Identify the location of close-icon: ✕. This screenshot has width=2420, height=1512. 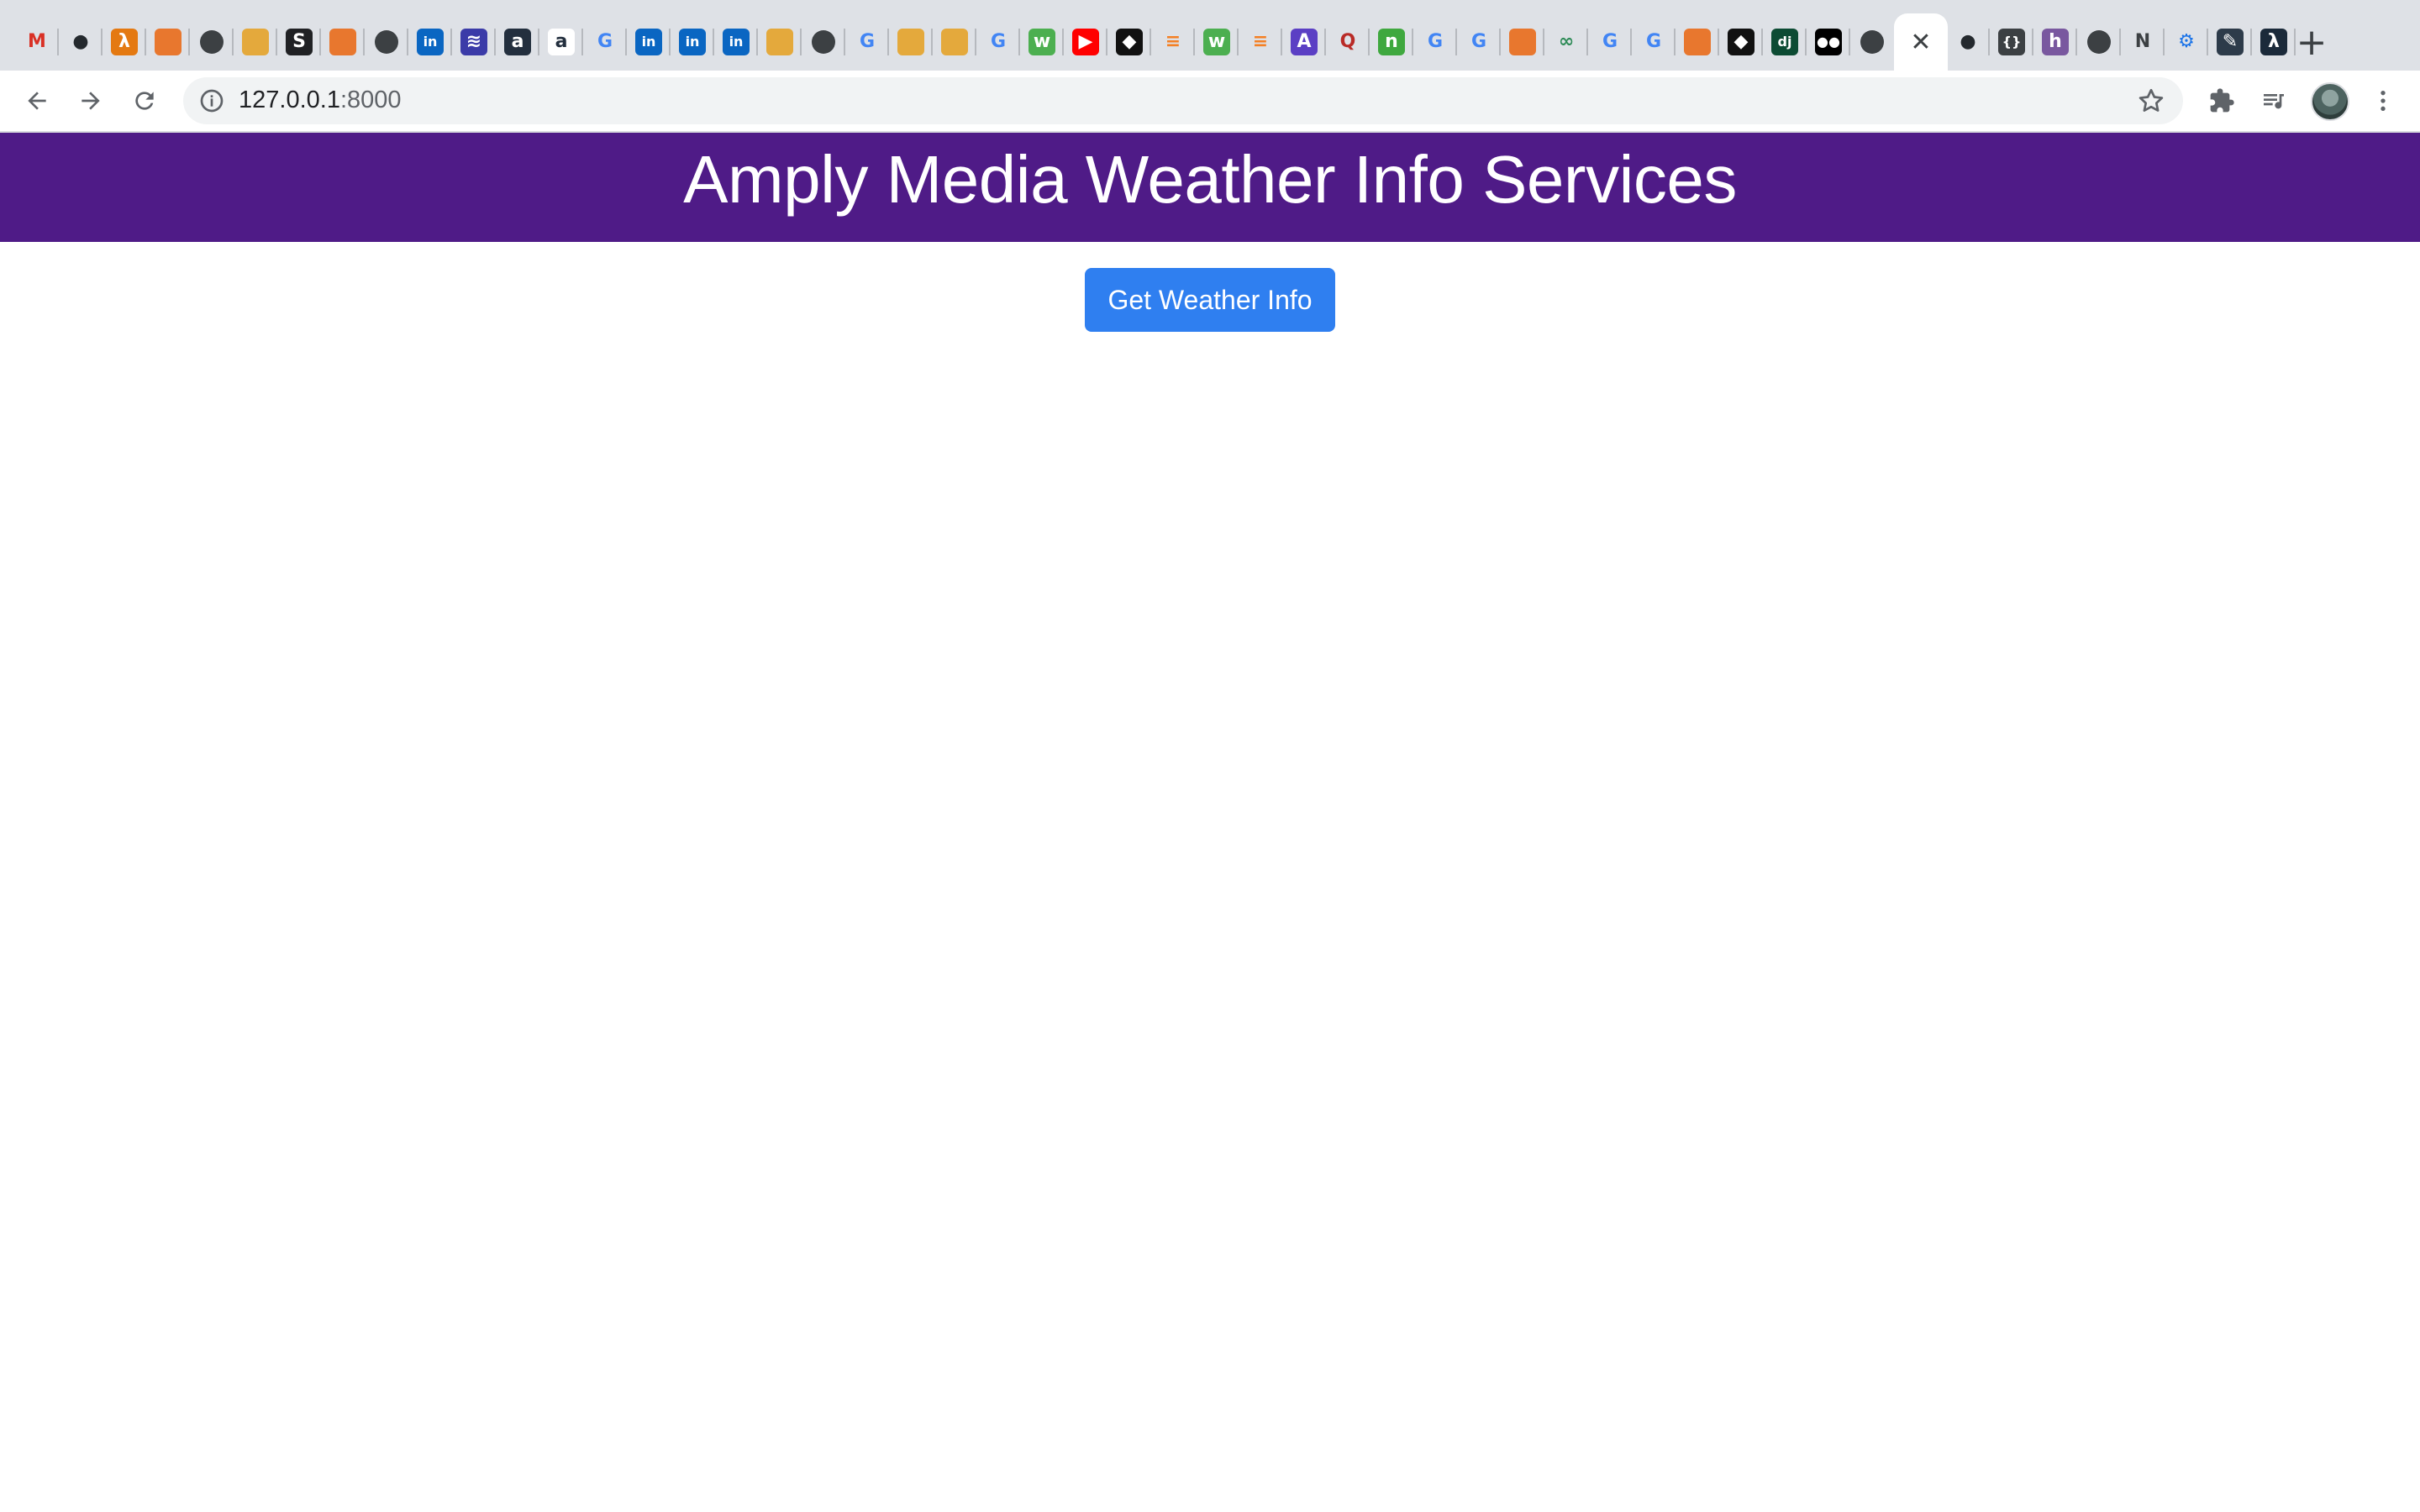
(1921, 42).